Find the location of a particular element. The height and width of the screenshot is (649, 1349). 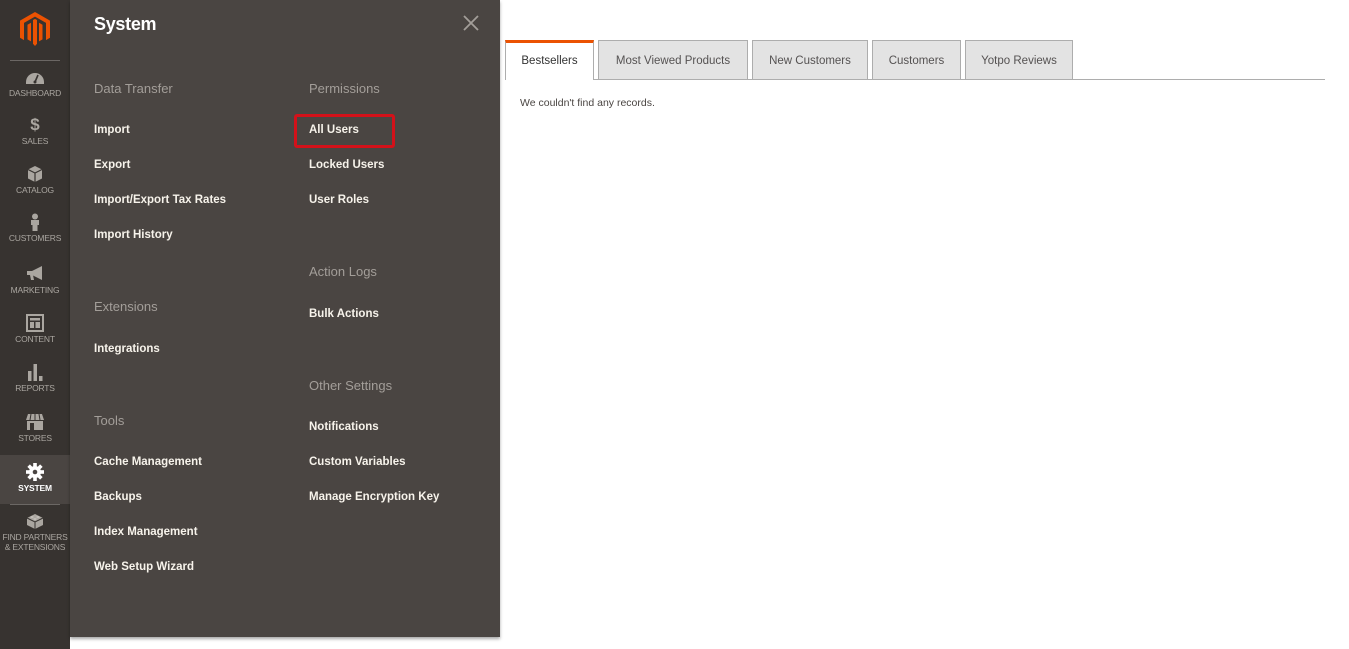

sidebar-item-system: System is located at coordinates (35, 480).